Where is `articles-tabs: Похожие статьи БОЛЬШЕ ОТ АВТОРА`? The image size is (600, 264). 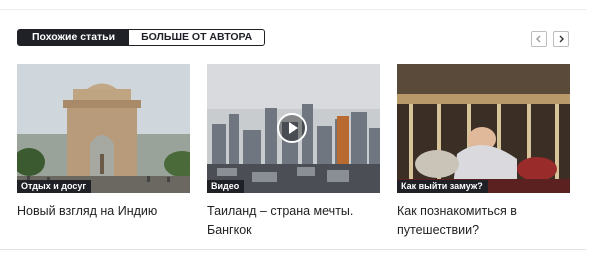
articles-tabs: Похожие статьи БОЛЬШЕ ОТ АВТОРА is located at coordinates (141, 37).